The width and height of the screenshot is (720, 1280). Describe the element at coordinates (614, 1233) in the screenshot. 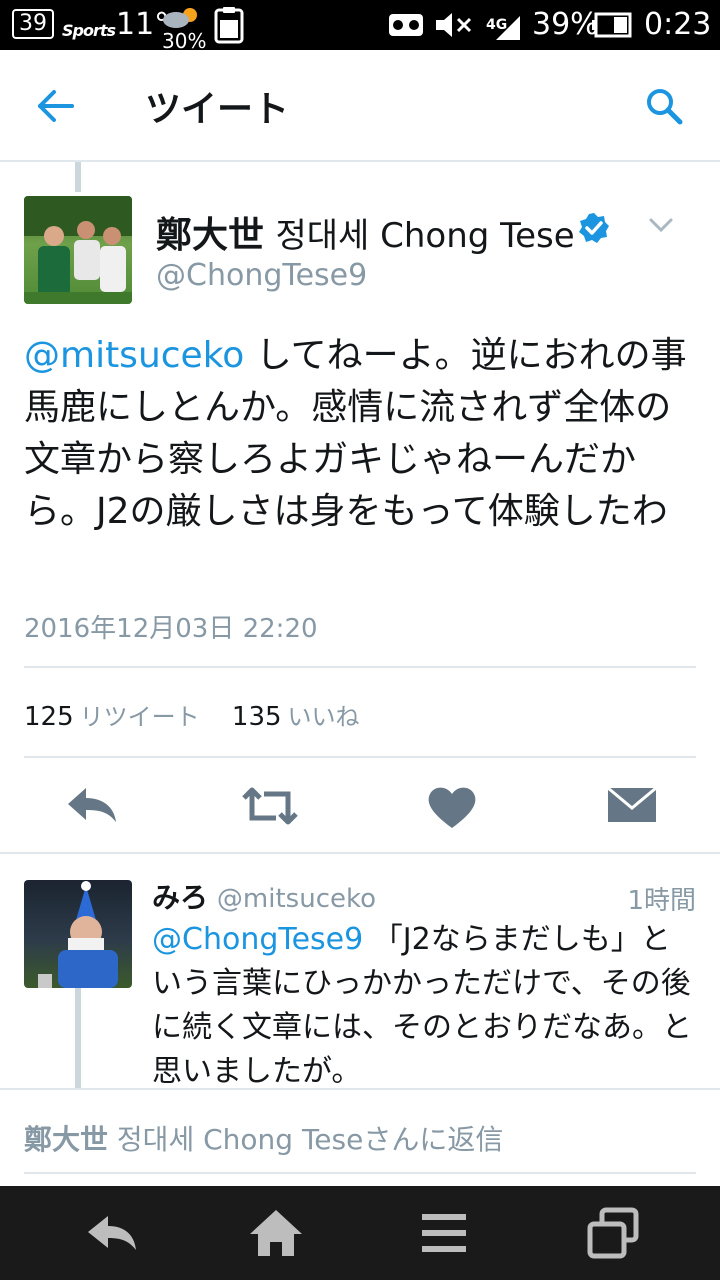

I see `nav-recent-apps-icon` at that location.